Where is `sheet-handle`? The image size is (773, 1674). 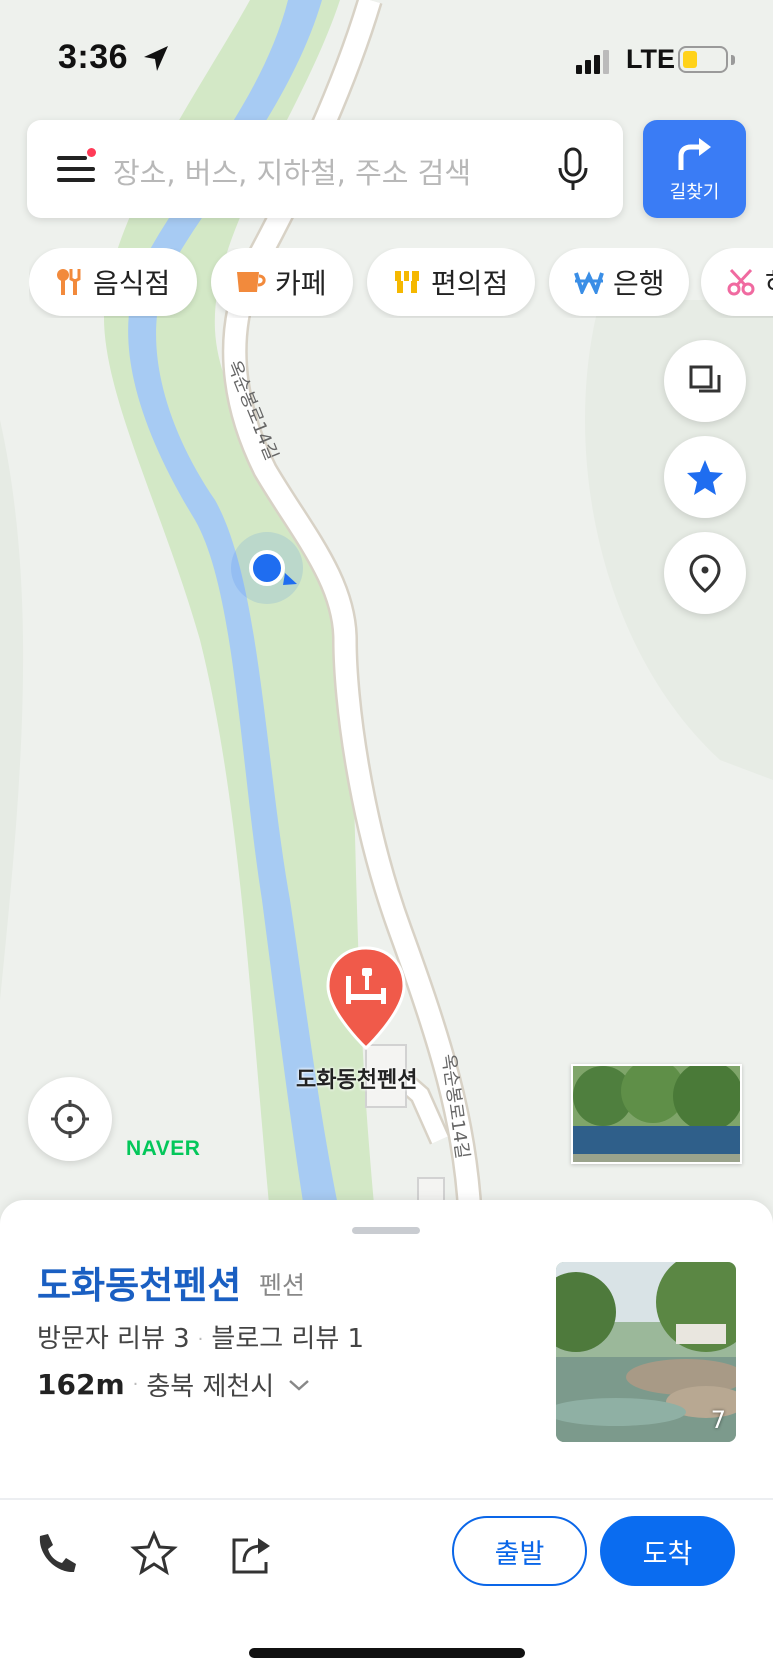 sheet-handle is located at coordinates (386, 1230).